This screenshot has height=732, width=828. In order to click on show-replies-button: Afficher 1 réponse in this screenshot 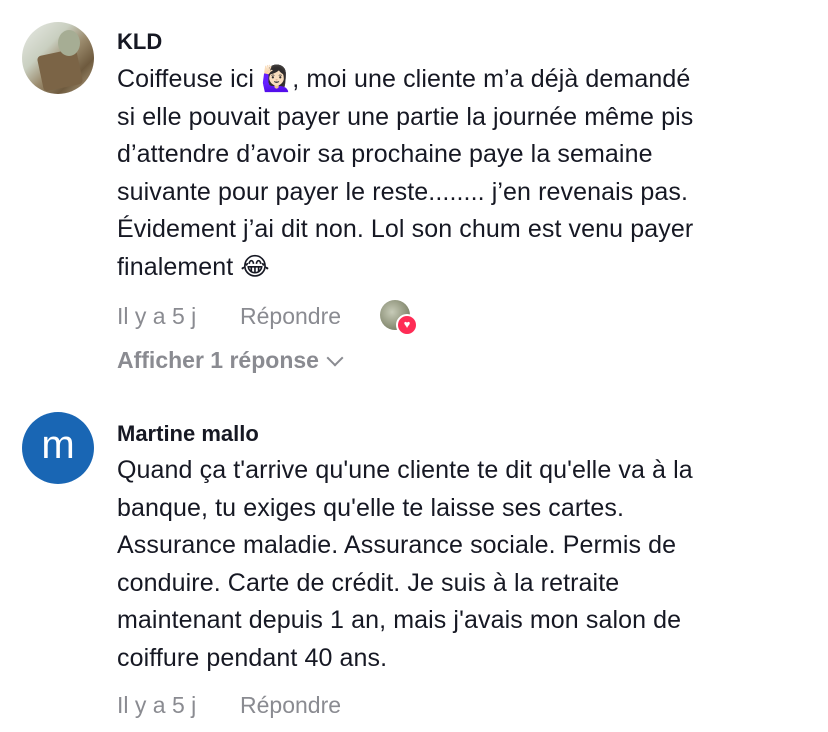, I will do `click(230, 360)`.